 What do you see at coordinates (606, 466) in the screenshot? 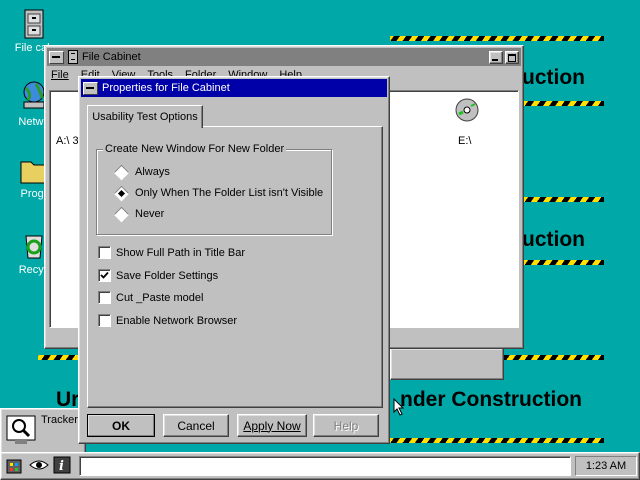
I see `taskbar-clock: 1:23 AM` at bounding box center [606, 466].